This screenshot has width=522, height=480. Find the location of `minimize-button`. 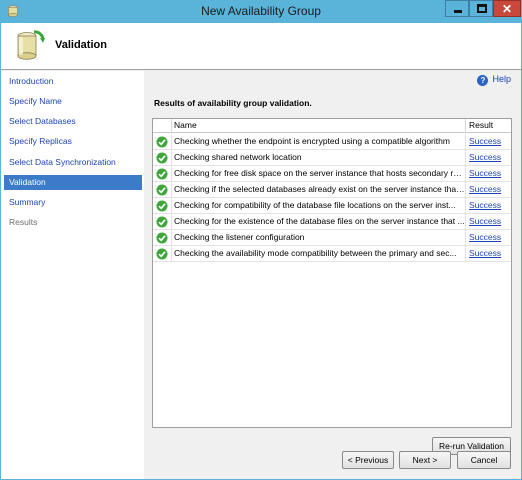

minimize-button is located at coordinates (457, 8).